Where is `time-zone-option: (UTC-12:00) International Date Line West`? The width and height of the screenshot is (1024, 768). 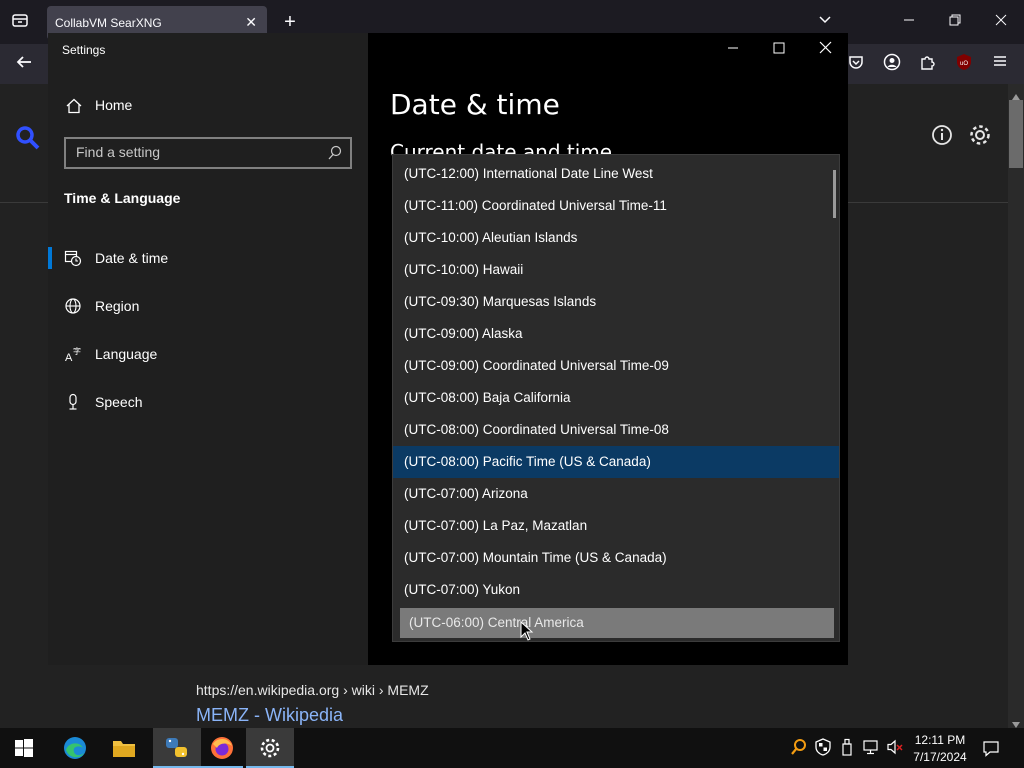 time-zone-option: (UTC-12:00) International Date Line West is located at coordinates (616, 174).